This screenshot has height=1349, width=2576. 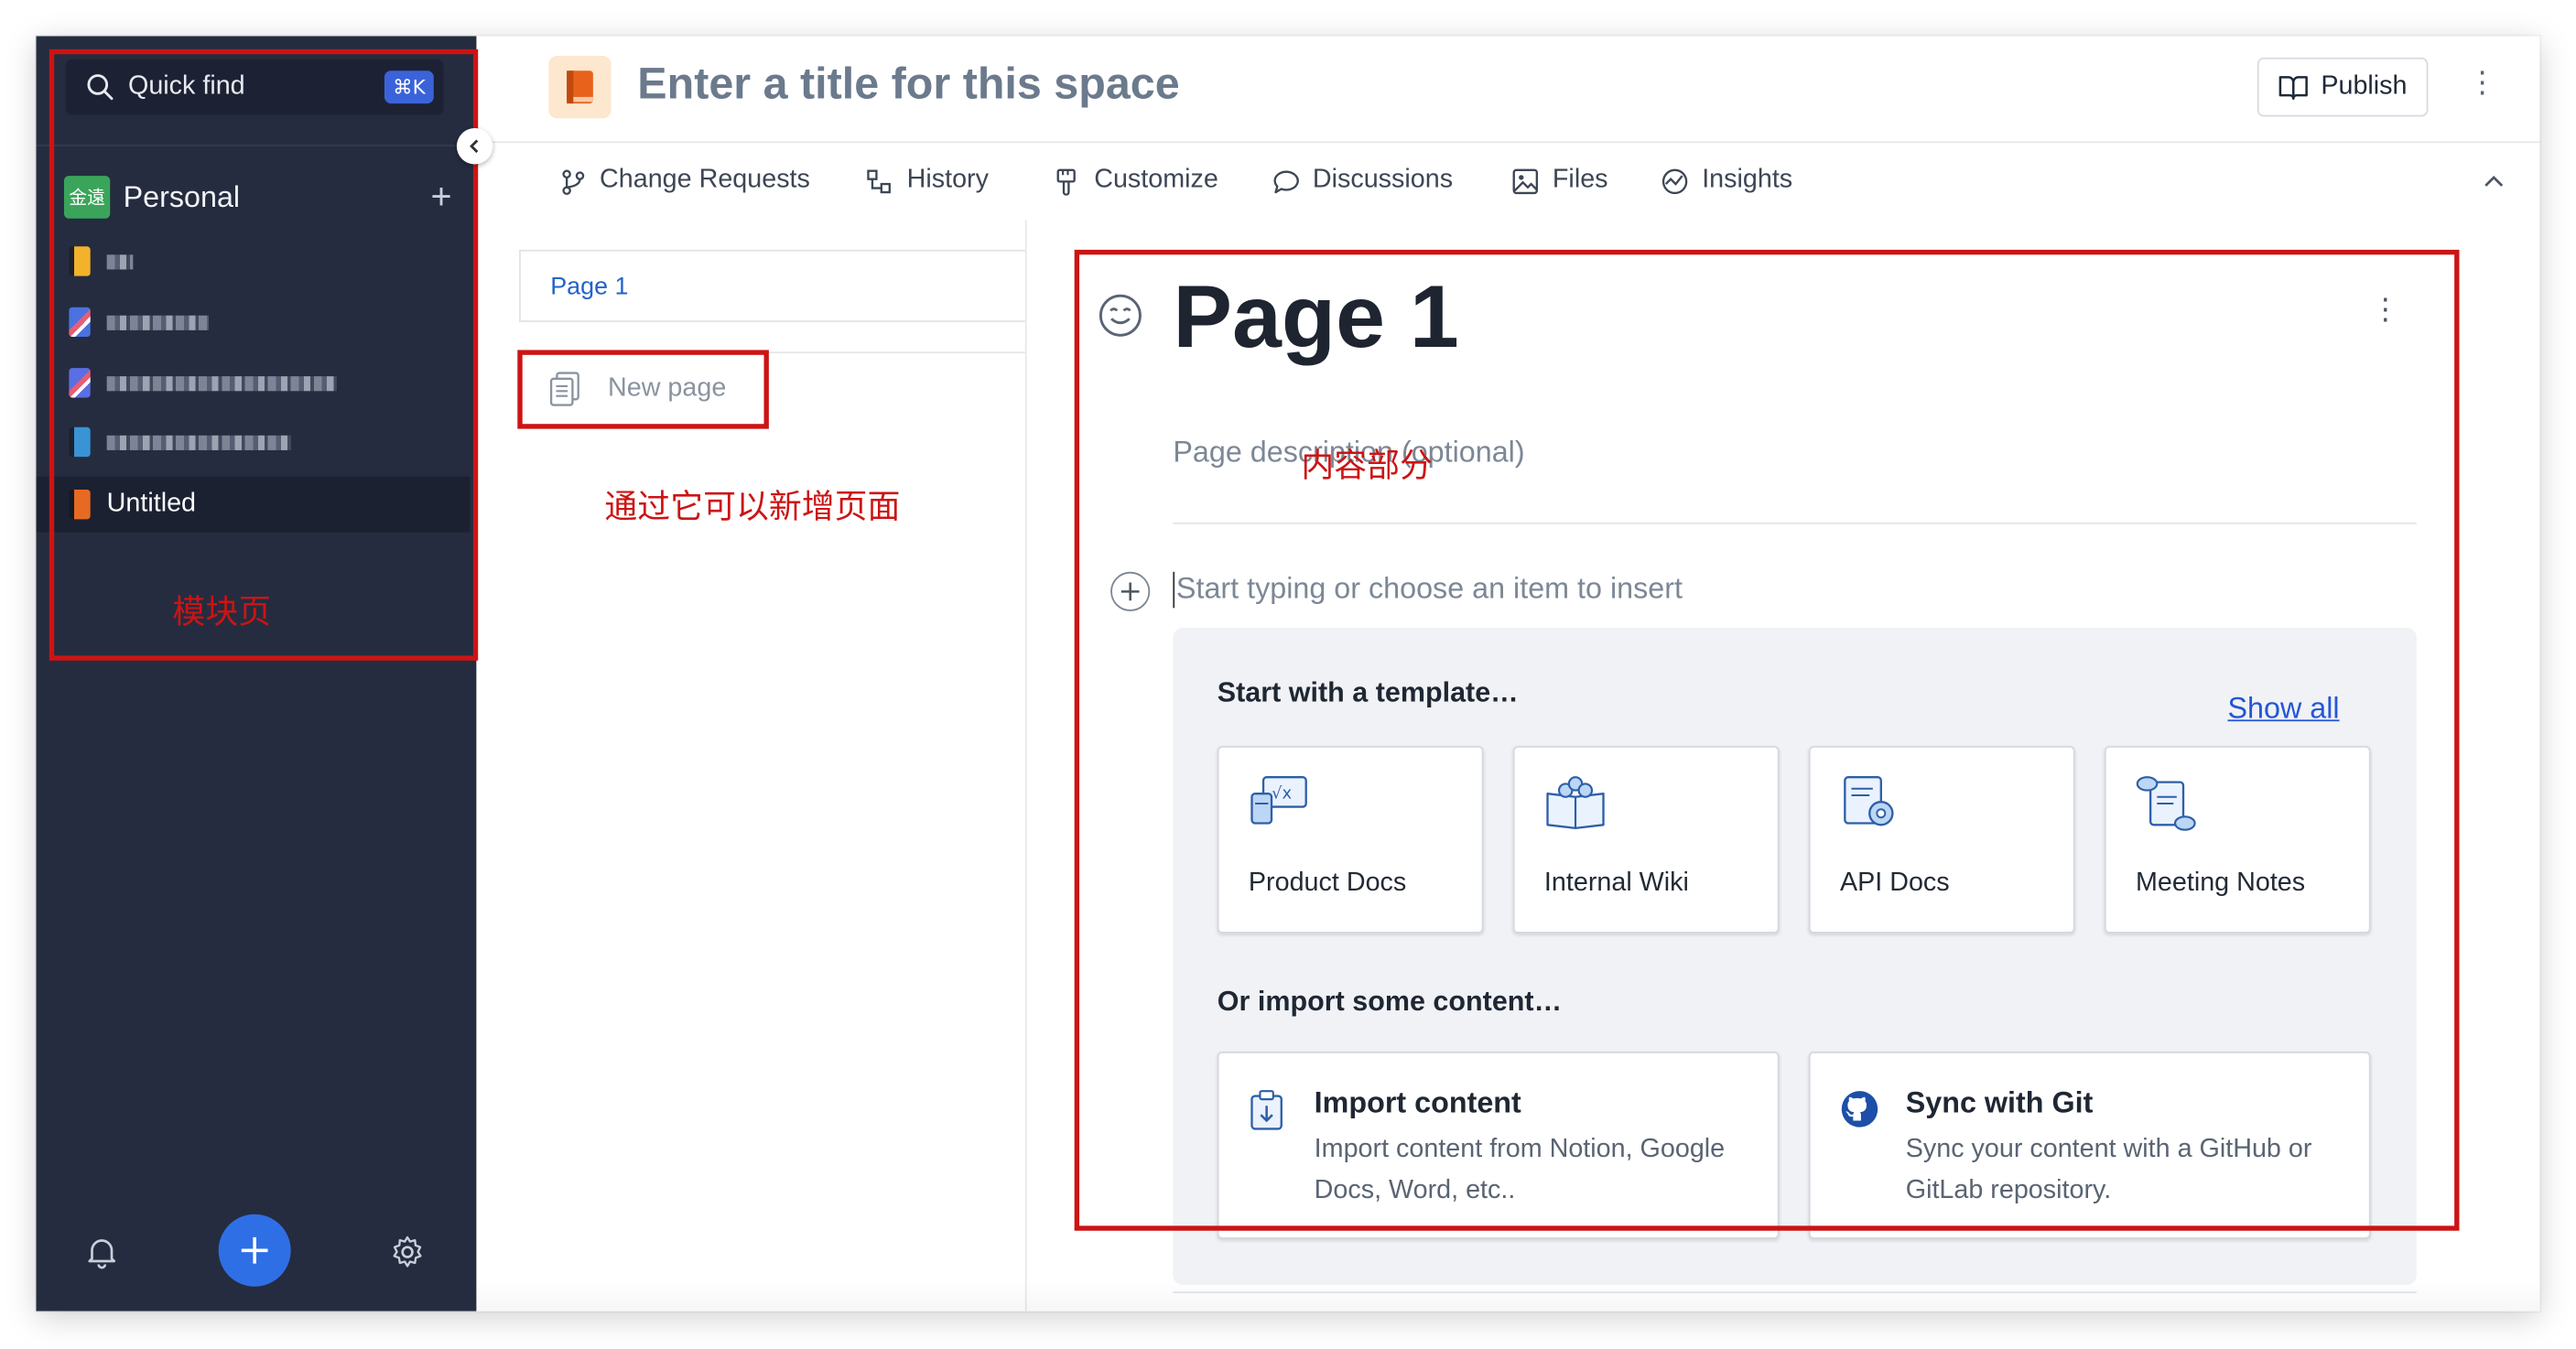 What do you see at coordinates (2221, 883) in the screenshot?
I see `template-label: Meeting Notes` at bounding box center [2221, 883].